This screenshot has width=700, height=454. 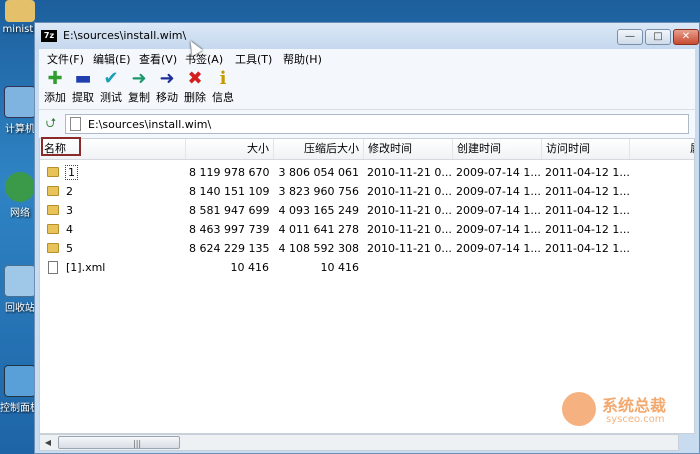 I want to click on extract-button-label: 提取, so click(x=83, y=97).